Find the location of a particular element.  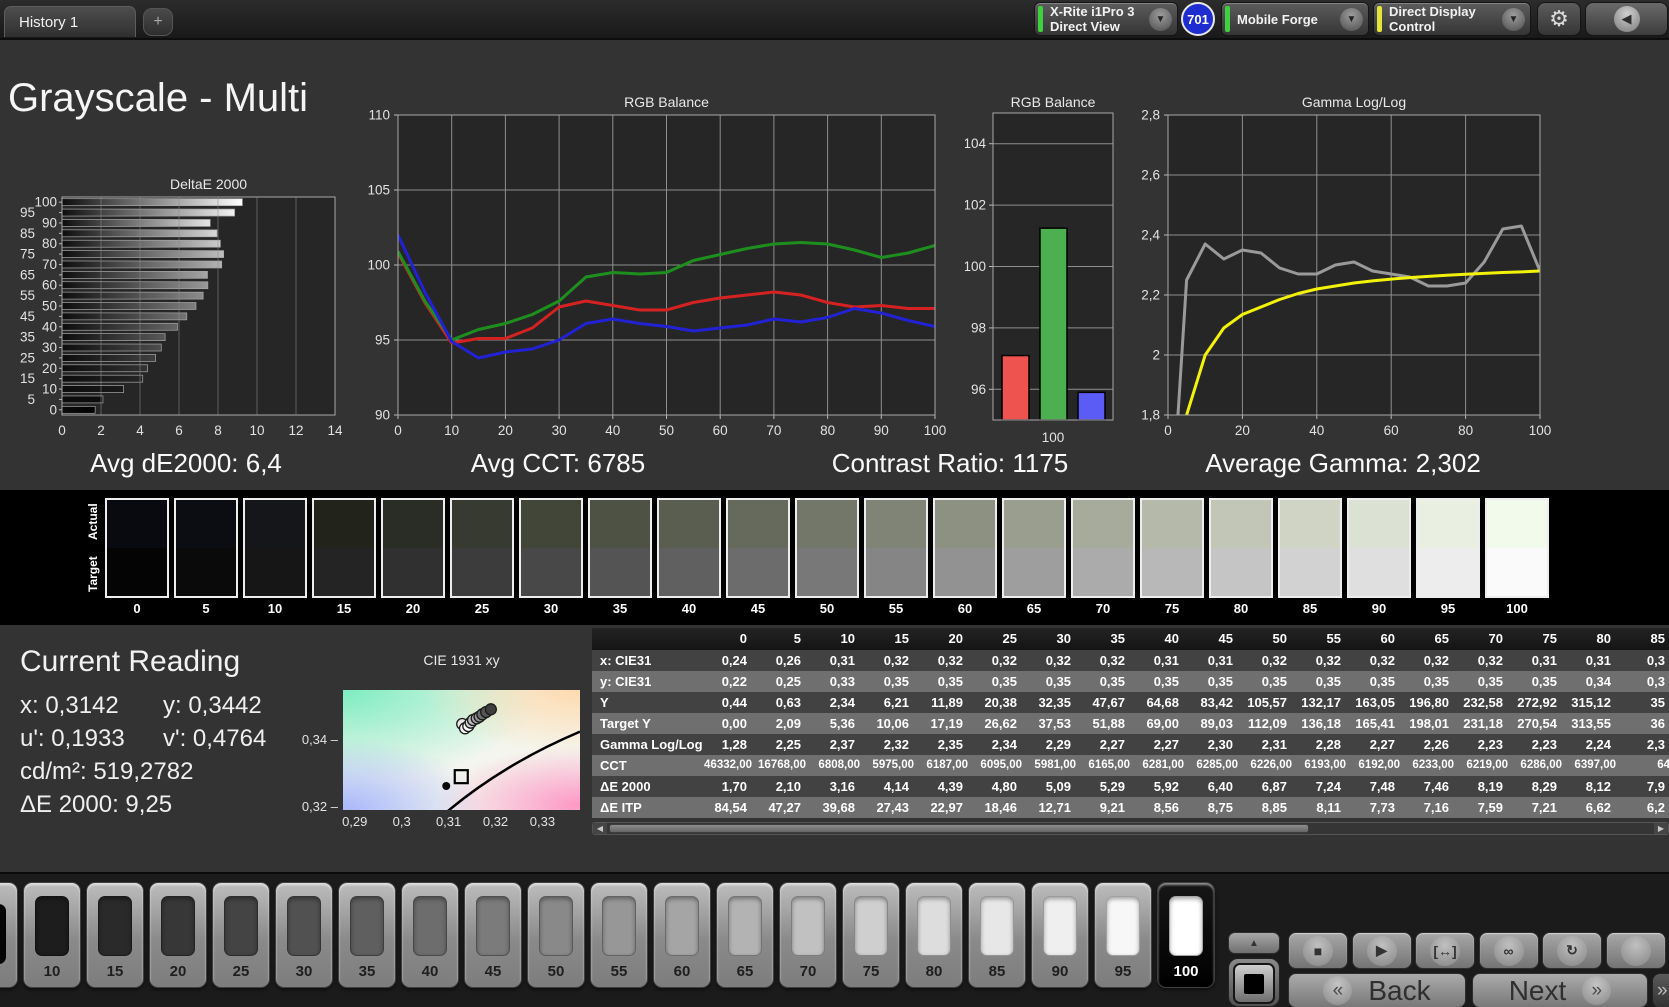

table-cell: 89,03 is located at coordinates (1216, 723).